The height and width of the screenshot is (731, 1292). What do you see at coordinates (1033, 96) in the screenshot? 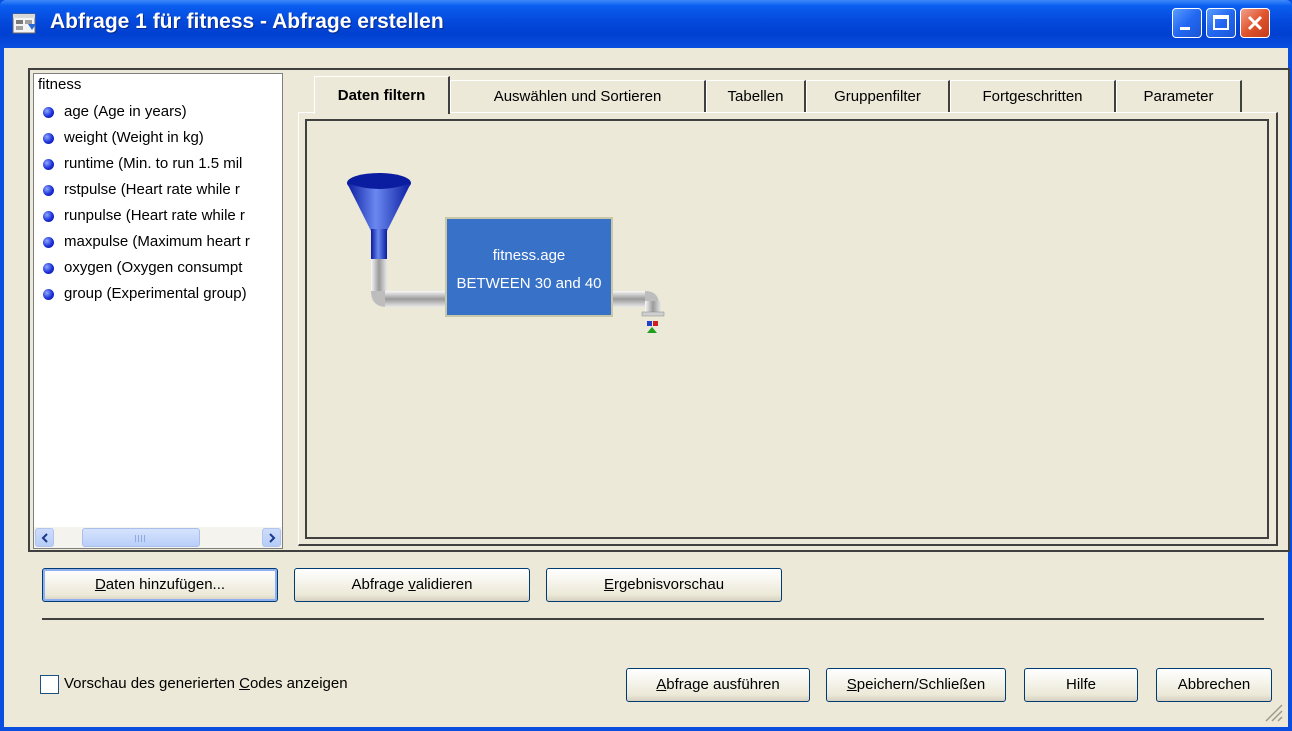
I see `tab-fortgeschritten: Fortgeschritten` at bounding box center [1033, 96].